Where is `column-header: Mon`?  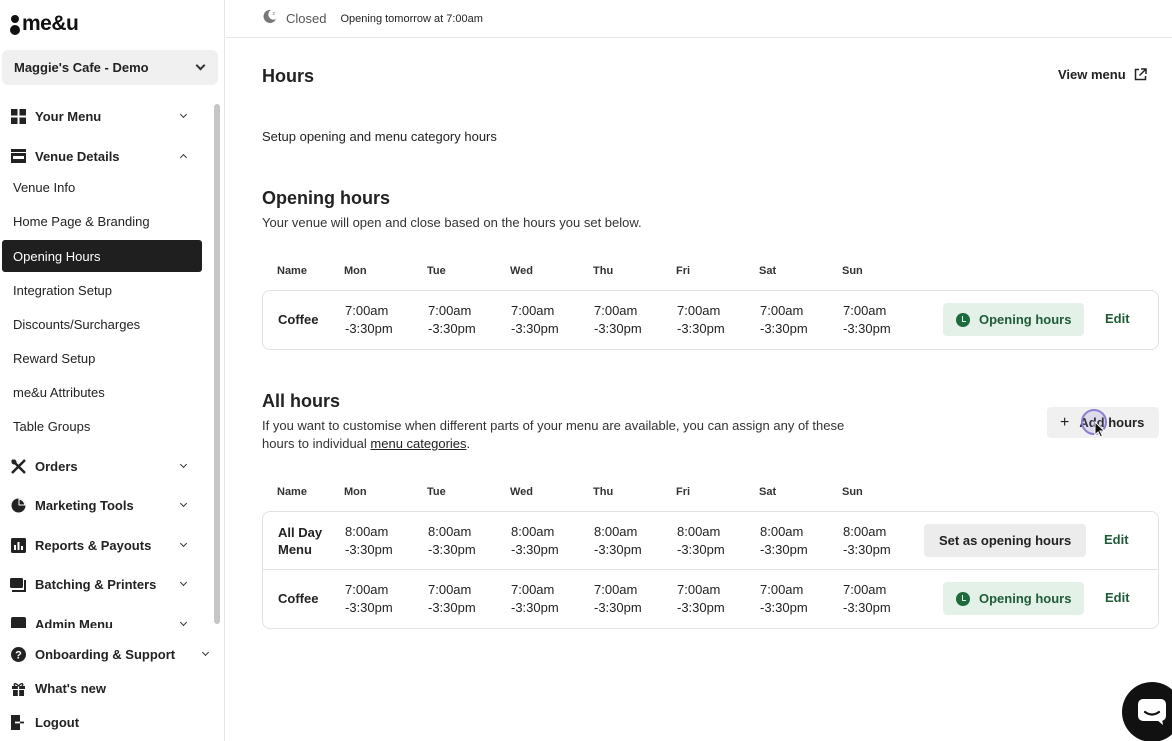 column-header: Mon is located at coordinates (355, 492).